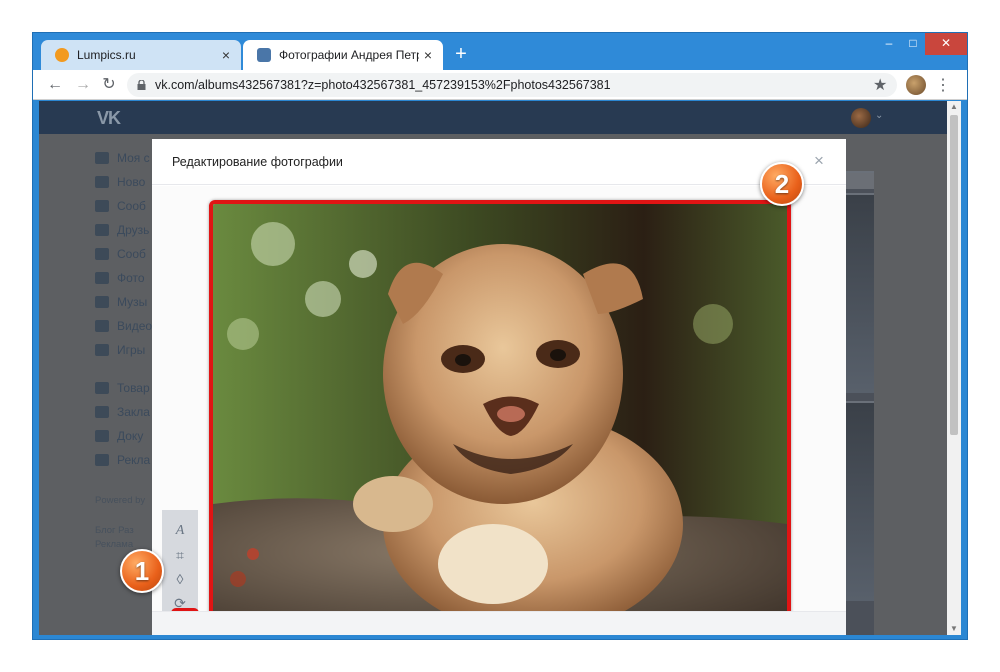 The width and height of the screenshot is (1000, 672). I want to click on sidebar-item-news: Ново, so click(125, 182).